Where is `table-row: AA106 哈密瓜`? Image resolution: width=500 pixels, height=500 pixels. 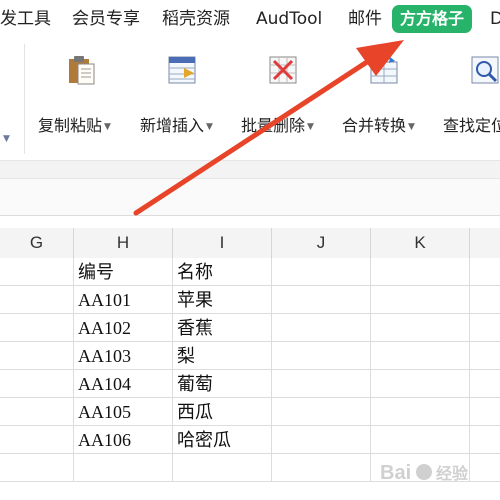
table-row: AA106 哈密瓜 is located at coordinates (250, 440).